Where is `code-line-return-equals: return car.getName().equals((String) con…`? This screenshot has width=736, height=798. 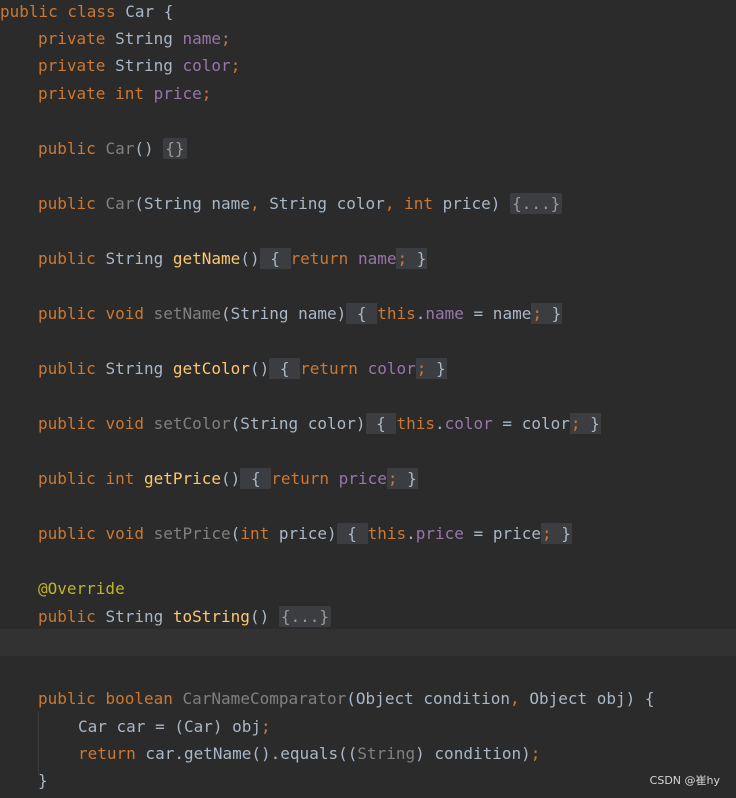
code-line-return-equals: return car.getName().equals((String) con… is located at coordinates (309, 753).